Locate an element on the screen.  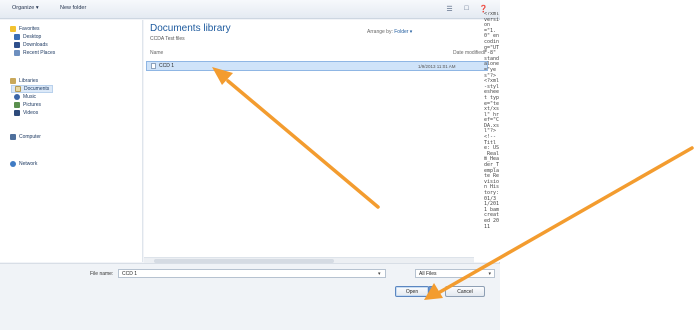
network-icon is located at coordinates (13, 164).